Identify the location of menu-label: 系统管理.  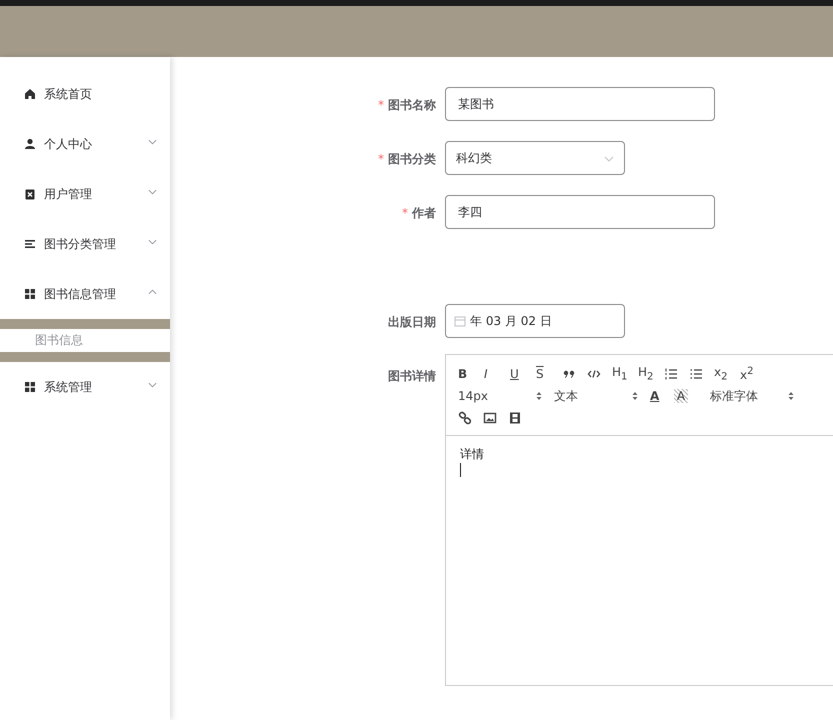
(68, 387).